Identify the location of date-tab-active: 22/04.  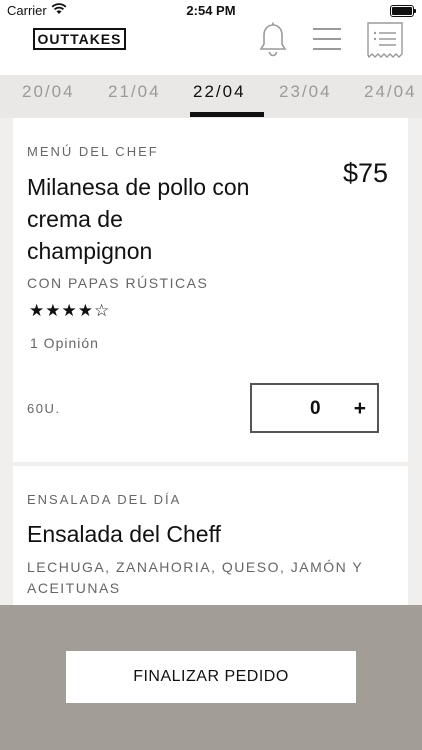
(219, 92).